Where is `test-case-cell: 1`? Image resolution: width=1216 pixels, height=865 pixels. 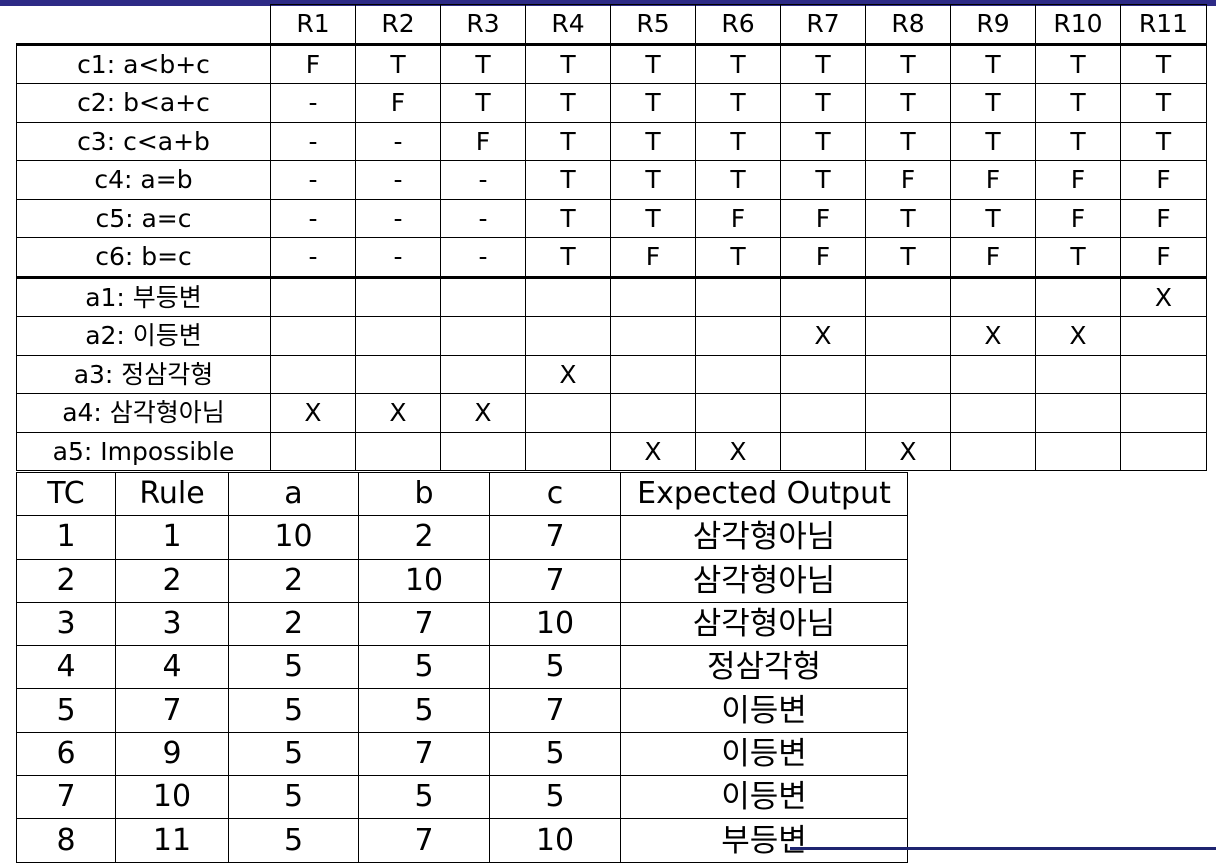 test-case-cell: 1 is located at coordinates (66, 537).